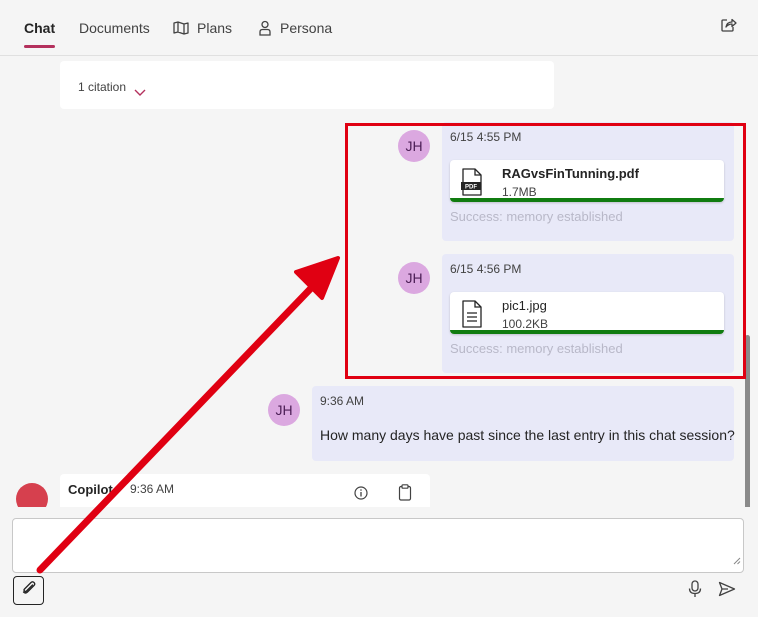  What do you see at coordinates (181, 28) in the screenshot?
I see `map-icon` at bounding box center [181, 28].